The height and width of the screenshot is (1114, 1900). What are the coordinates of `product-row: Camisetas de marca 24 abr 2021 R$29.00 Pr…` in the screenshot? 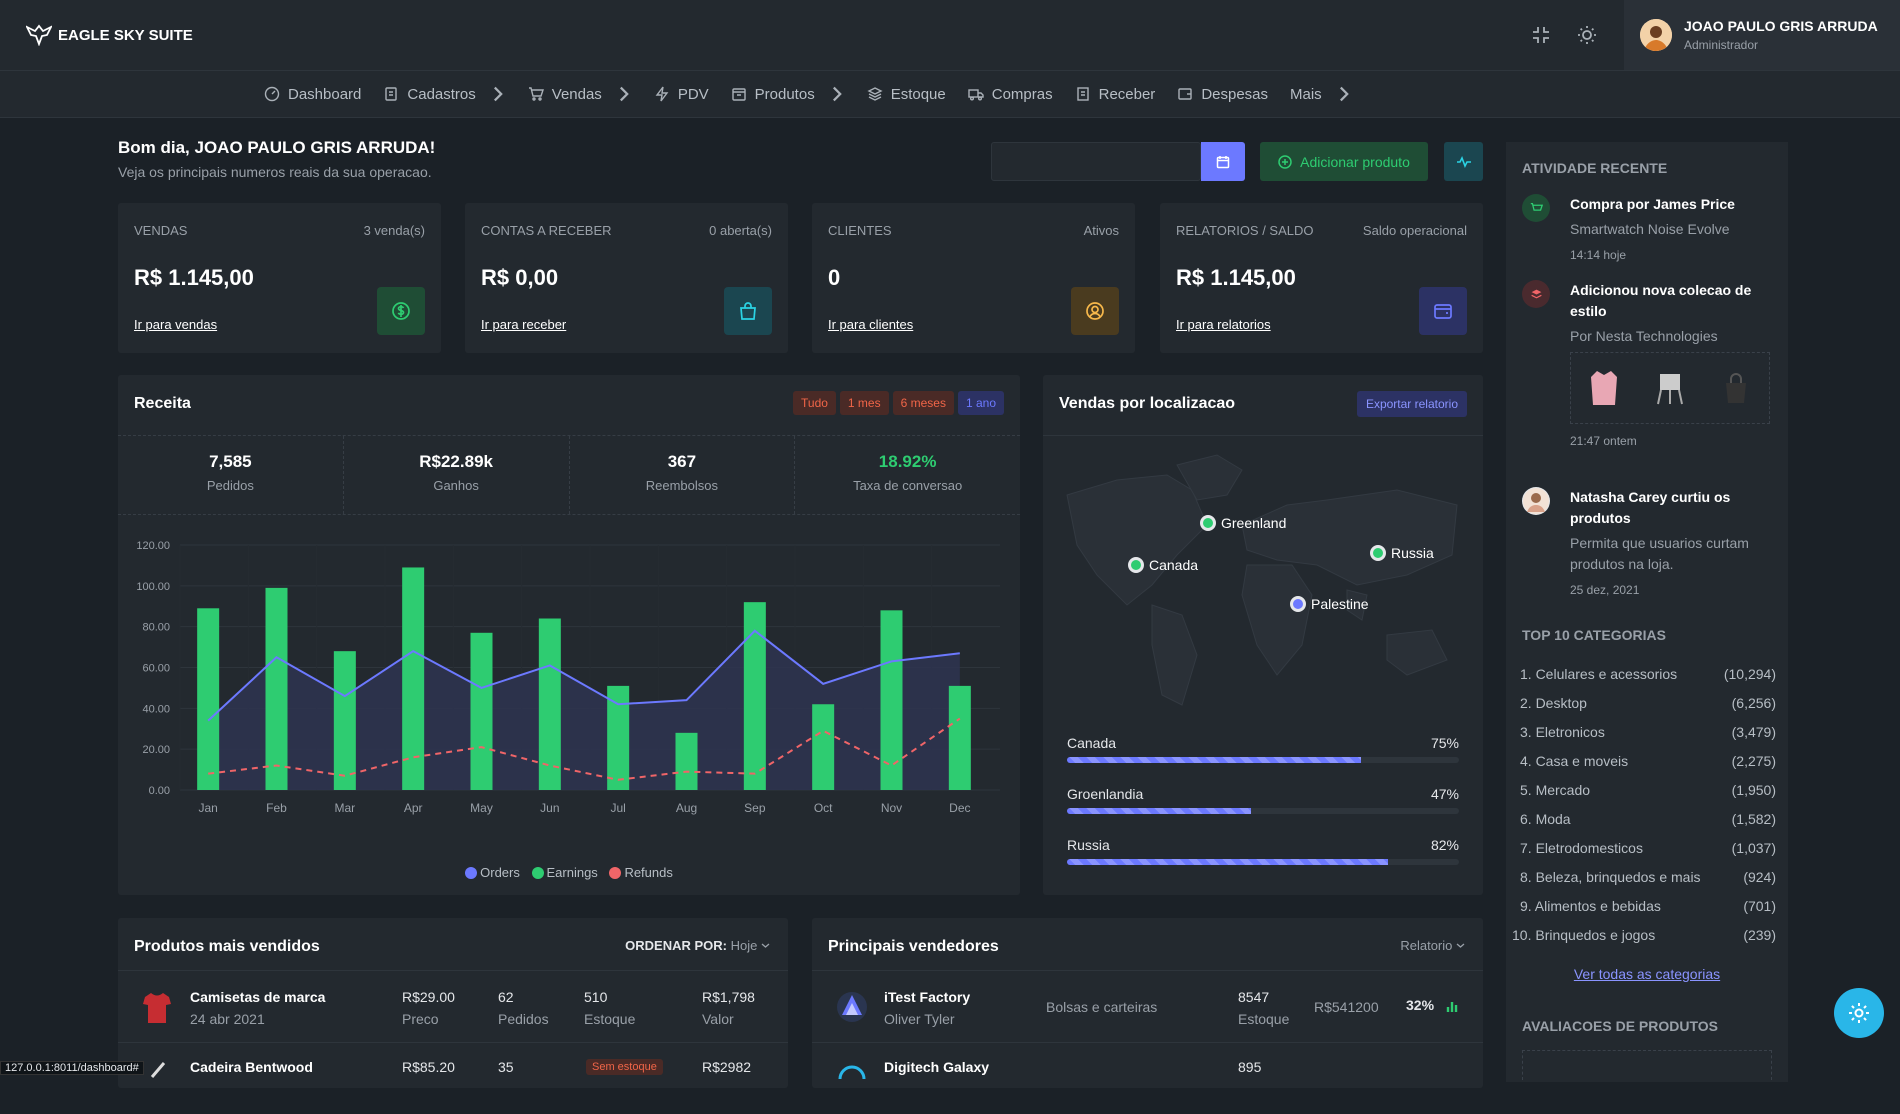 It's located at (453, 1006).